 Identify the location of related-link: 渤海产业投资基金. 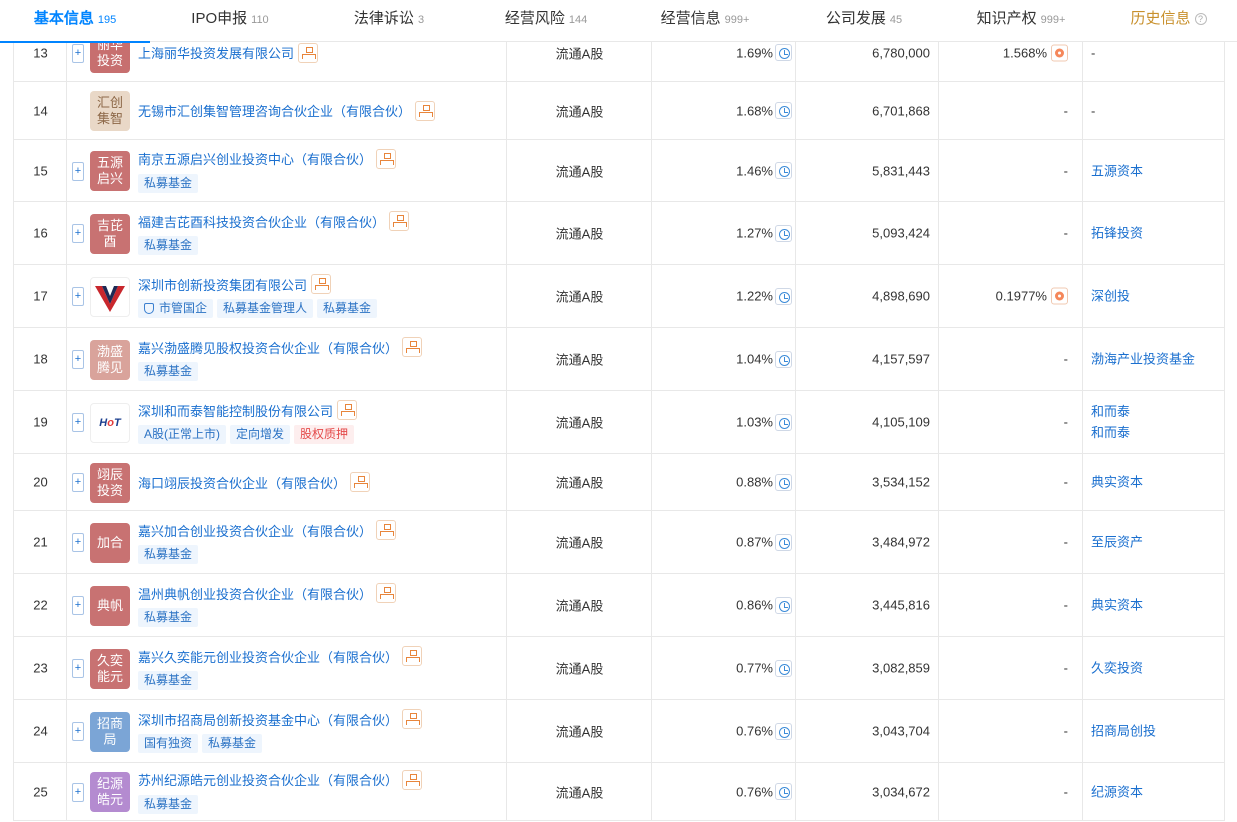
(1143, 359).